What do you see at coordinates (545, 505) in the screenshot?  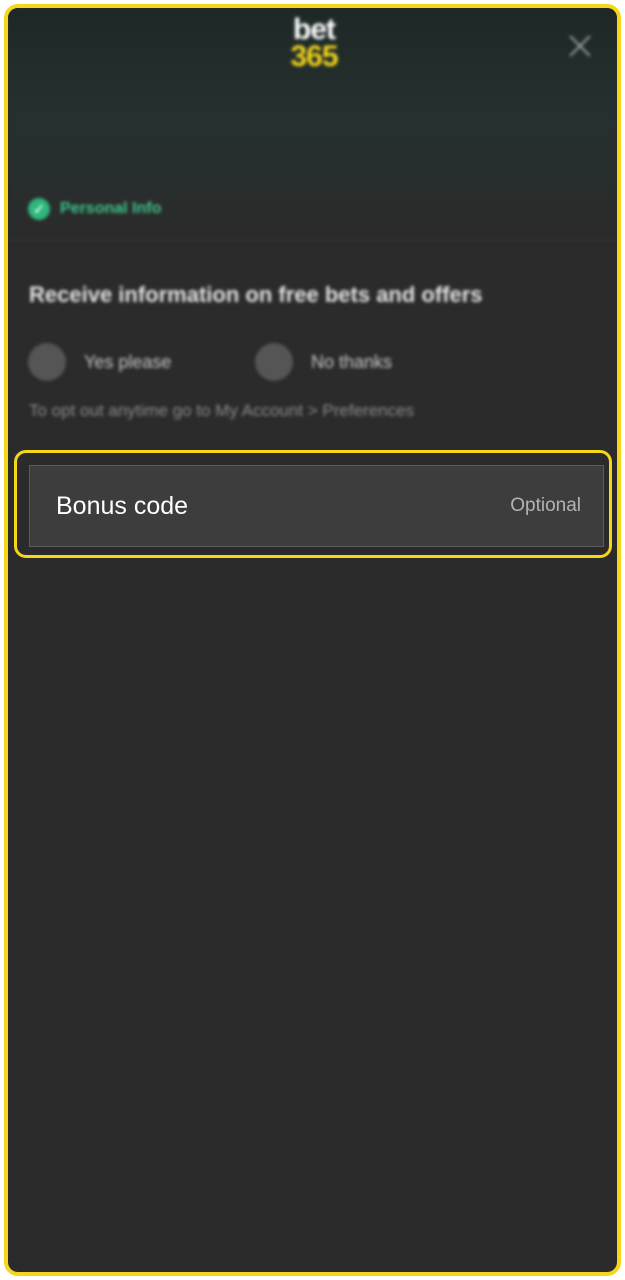 I see `optional-label: Optional` at bounding box center [545, 505].